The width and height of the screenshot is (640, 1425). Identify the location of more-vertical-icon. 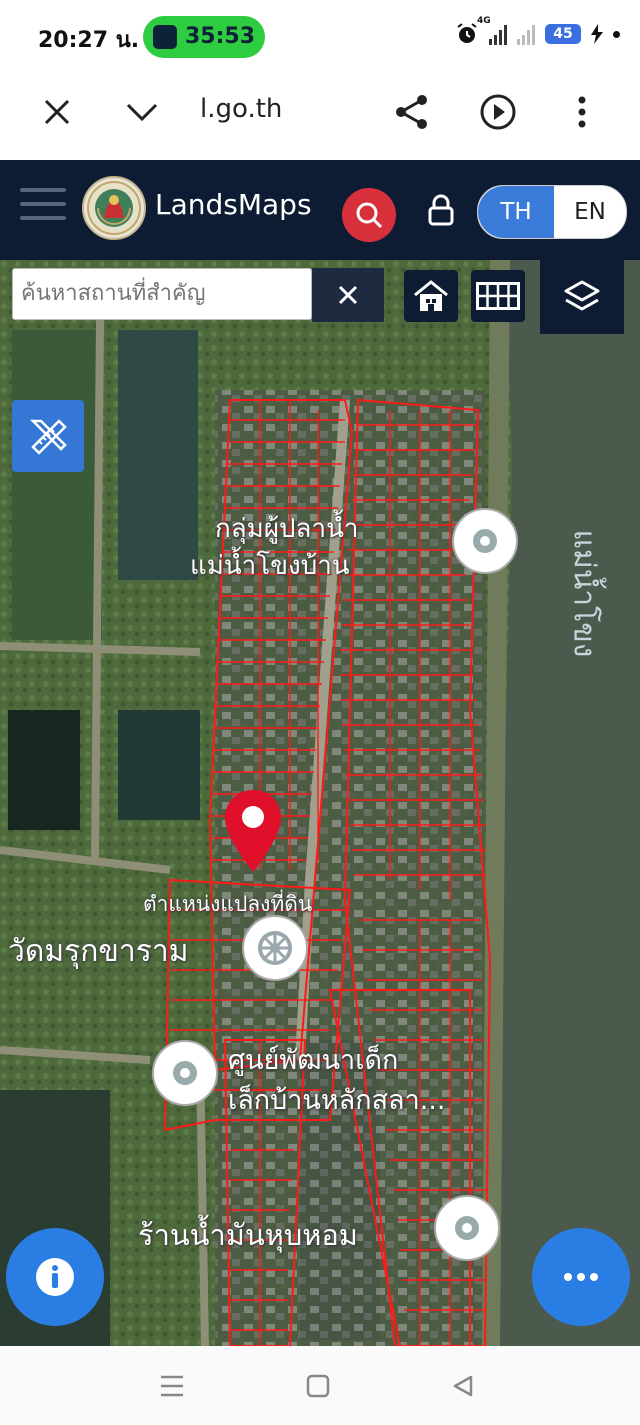
(582, 112).